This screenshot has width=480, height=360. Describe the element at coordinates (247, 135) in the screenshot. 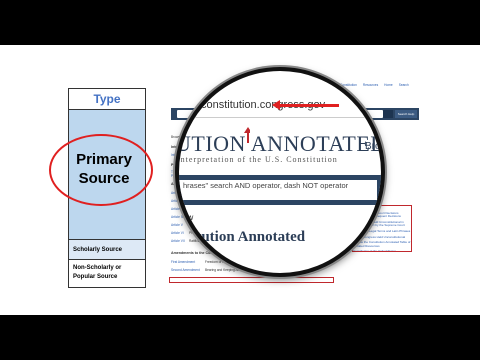

I see `cursor-icon` at that location.